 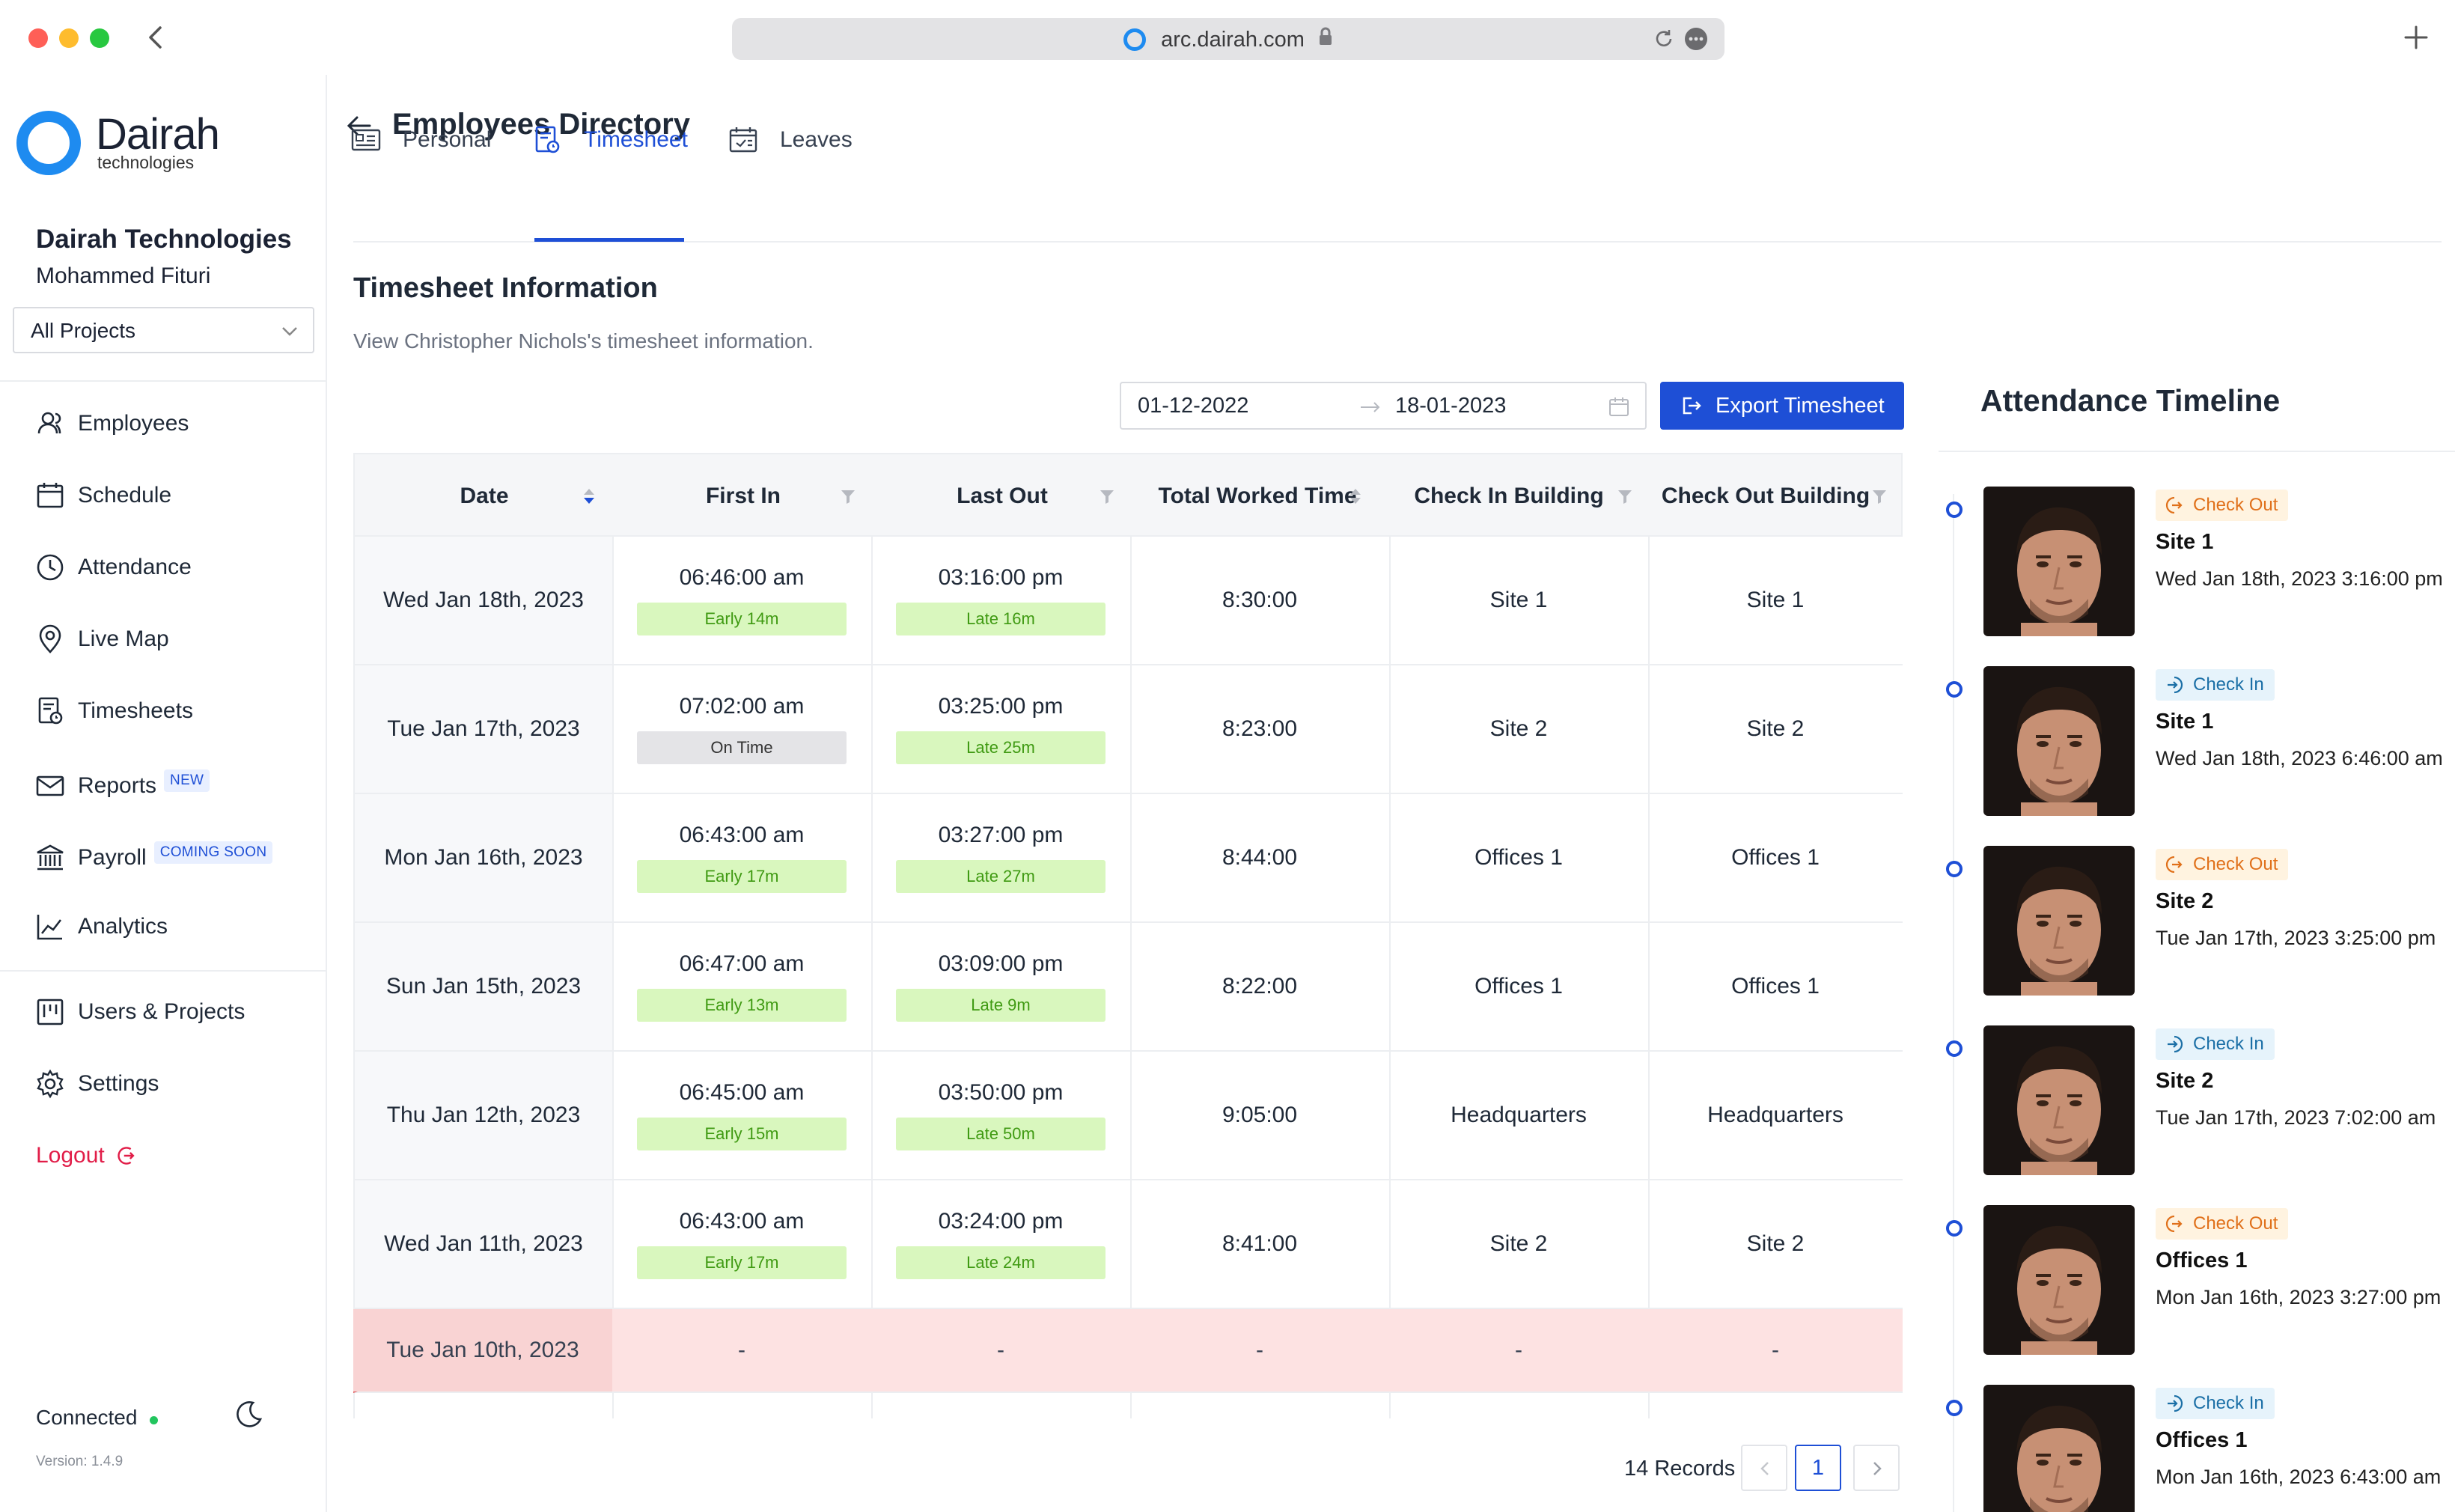 What do you see at coordinates (176, 567) in the screenshot?
I see `sidebar-item-attendance: Attendance` at bounding box center [176, 567].